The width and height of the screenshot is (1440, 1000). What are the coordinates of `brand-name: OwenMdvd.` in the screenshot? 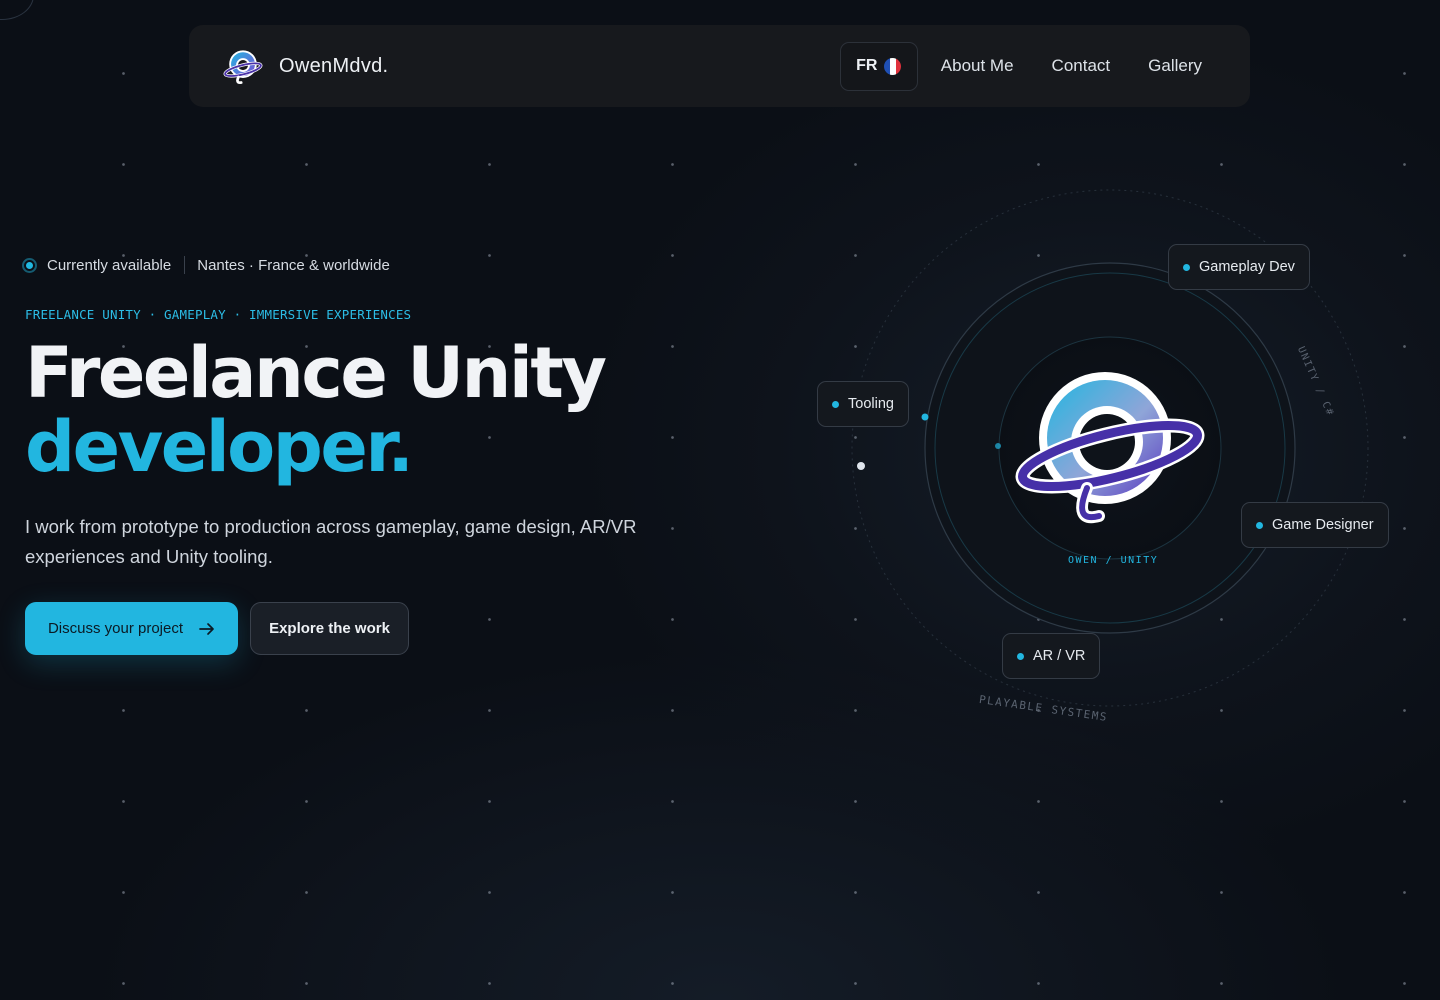 It's located at (334, 65).